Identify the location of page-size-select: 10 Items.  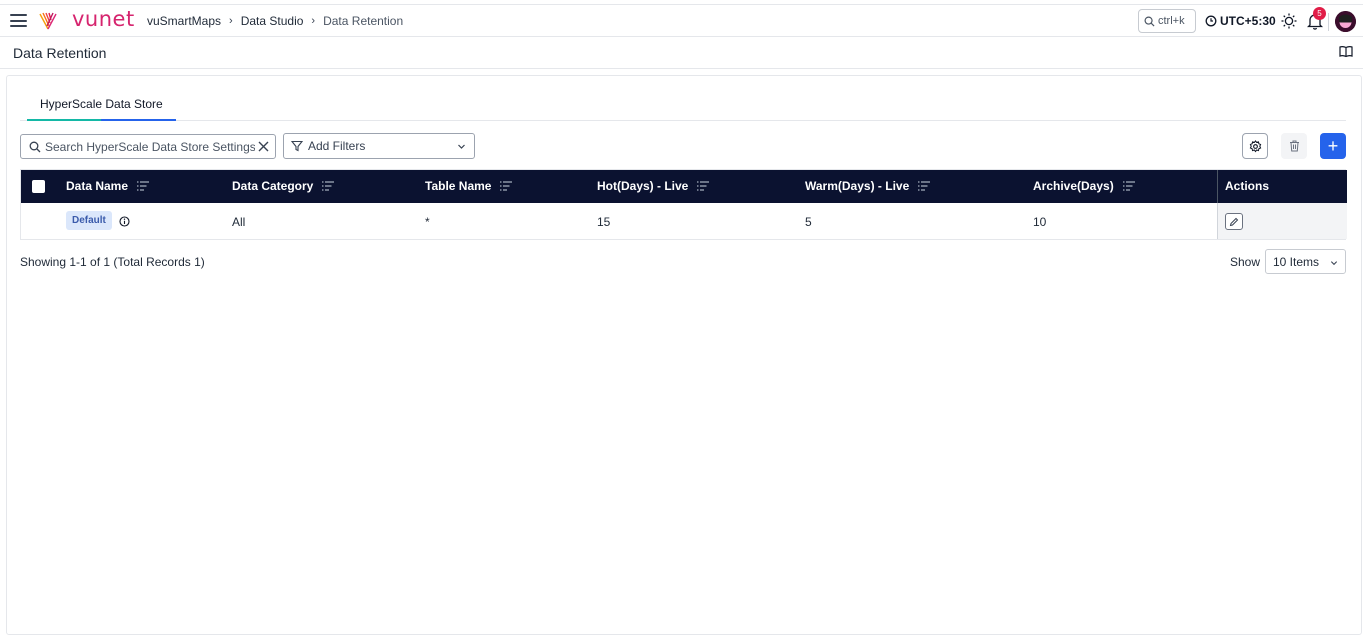
(1305, 261).